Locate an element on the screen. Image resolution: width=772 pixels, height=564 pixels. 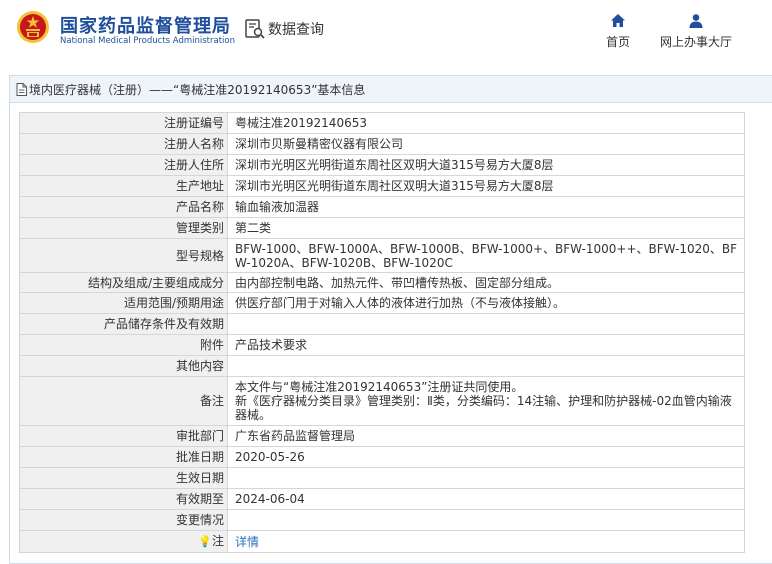
national-emblem-icon is located at coordinates (33, 27).